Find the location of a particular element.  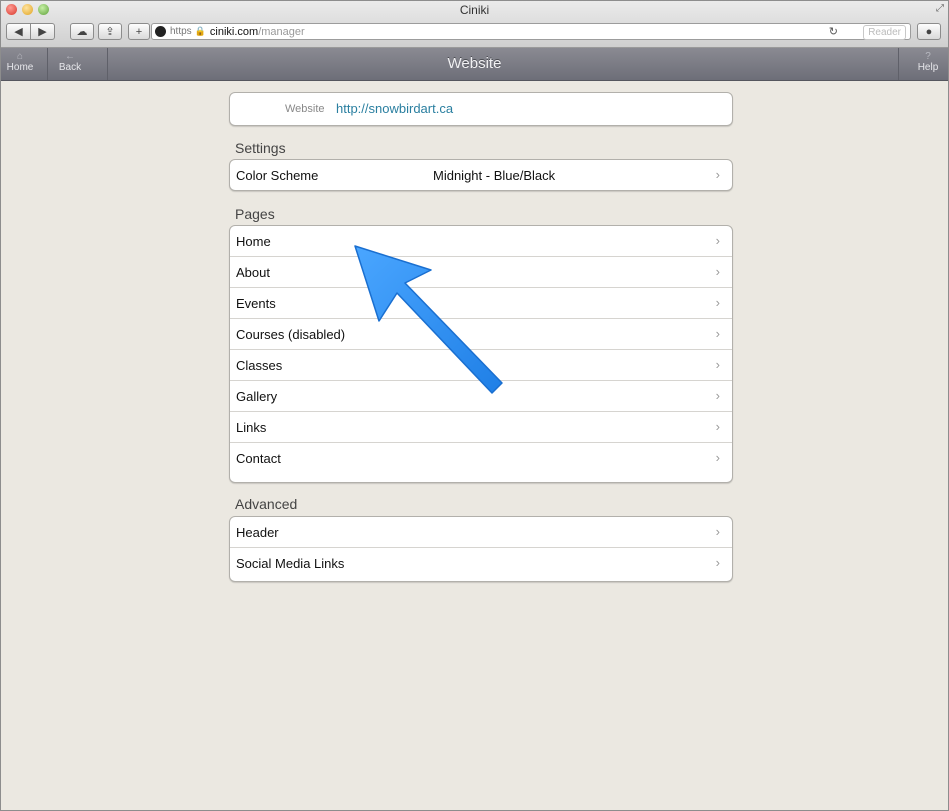

toolbar-help-label: Help is located at coordinates (928, 67).